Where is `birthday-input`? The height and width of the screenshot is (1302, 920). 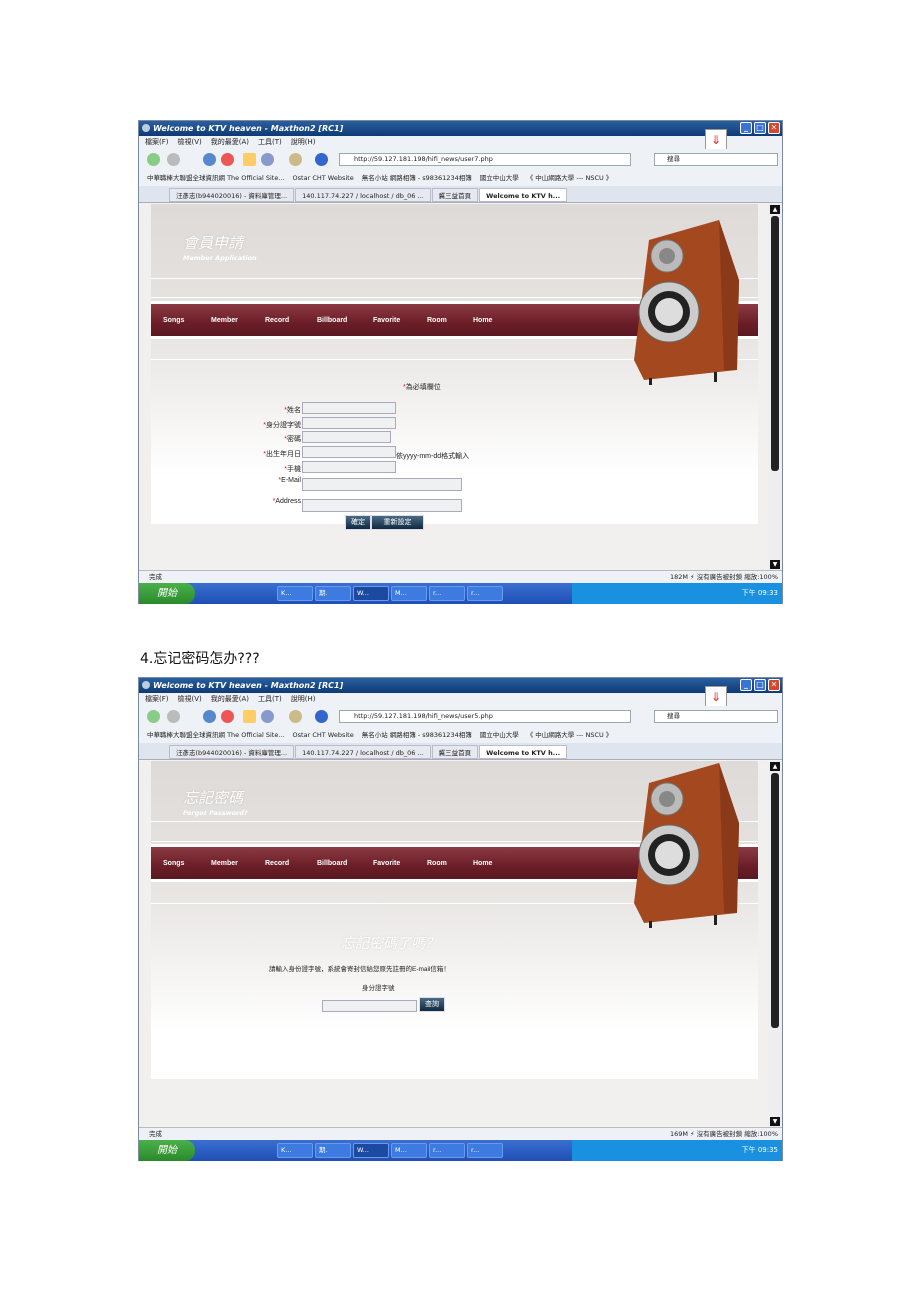 birthday-input is located at coordinates (349, 452).